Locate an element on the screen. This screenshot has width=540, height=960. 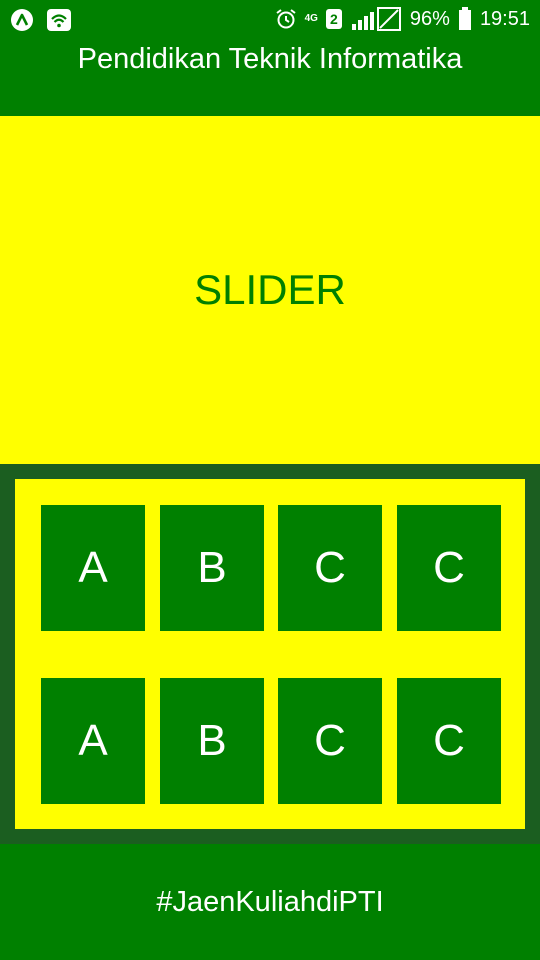
status-bar: 4G 2 96% 19:51 is located at coordinates (270, 20).